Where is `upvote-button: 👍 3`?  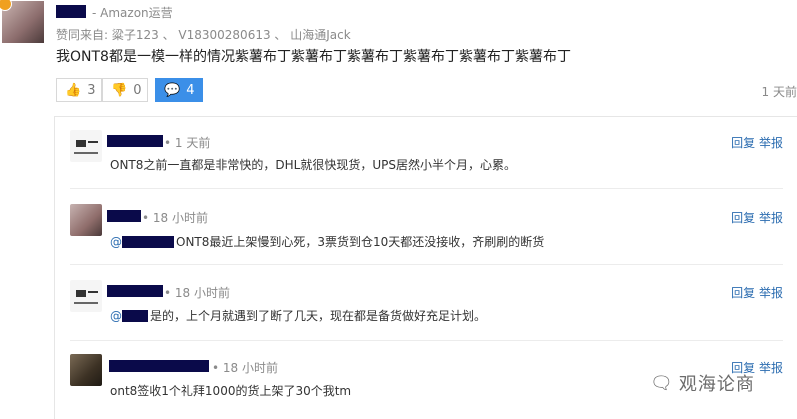
upvote-button: 👍 3 is located at coordinates (79, 90).